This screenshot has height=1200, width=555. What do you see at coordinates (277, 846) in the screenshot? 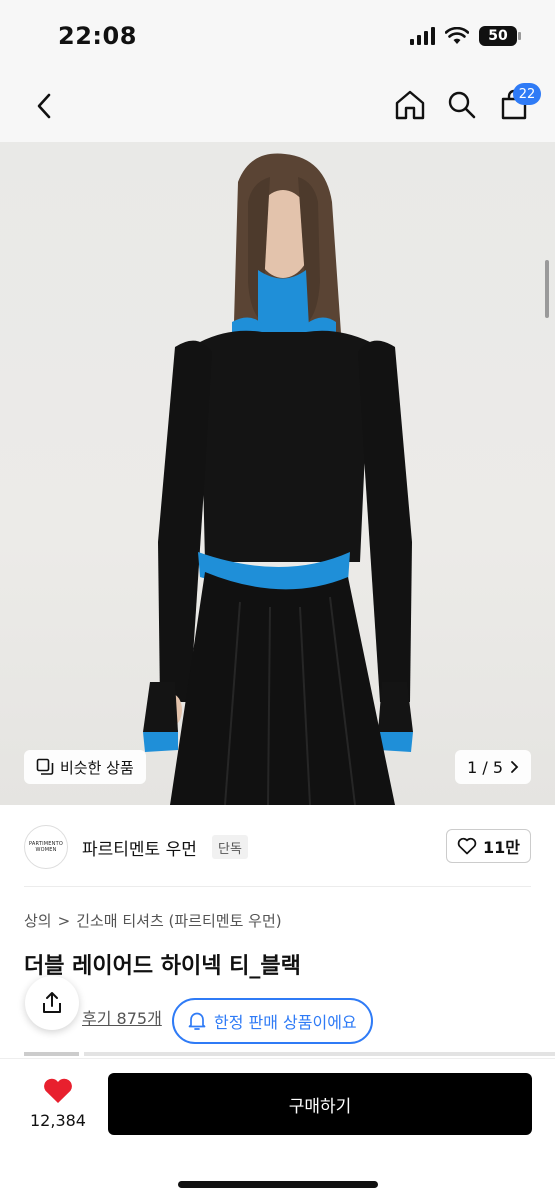
I see `brand-row: PARTIMENTO WOMEN 파르티멘토 우먼 단독 11만` at bounding box center [277, 846].